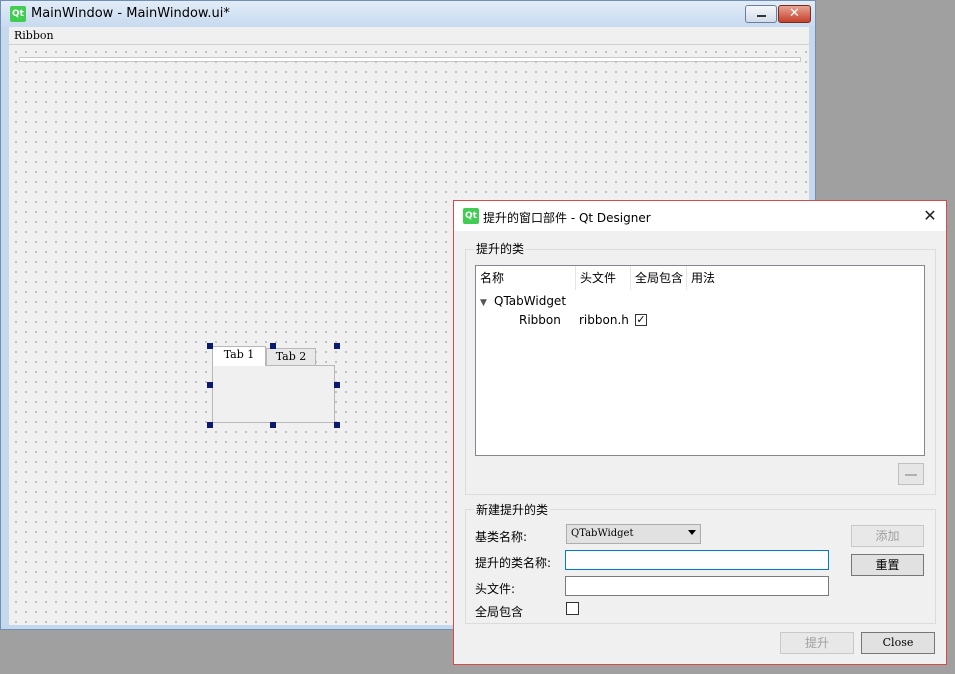 The height and width of the screenshot is (674, 955). I want to click on tree-item-base-class: ▼ QTabWidget, so click(523, 301).